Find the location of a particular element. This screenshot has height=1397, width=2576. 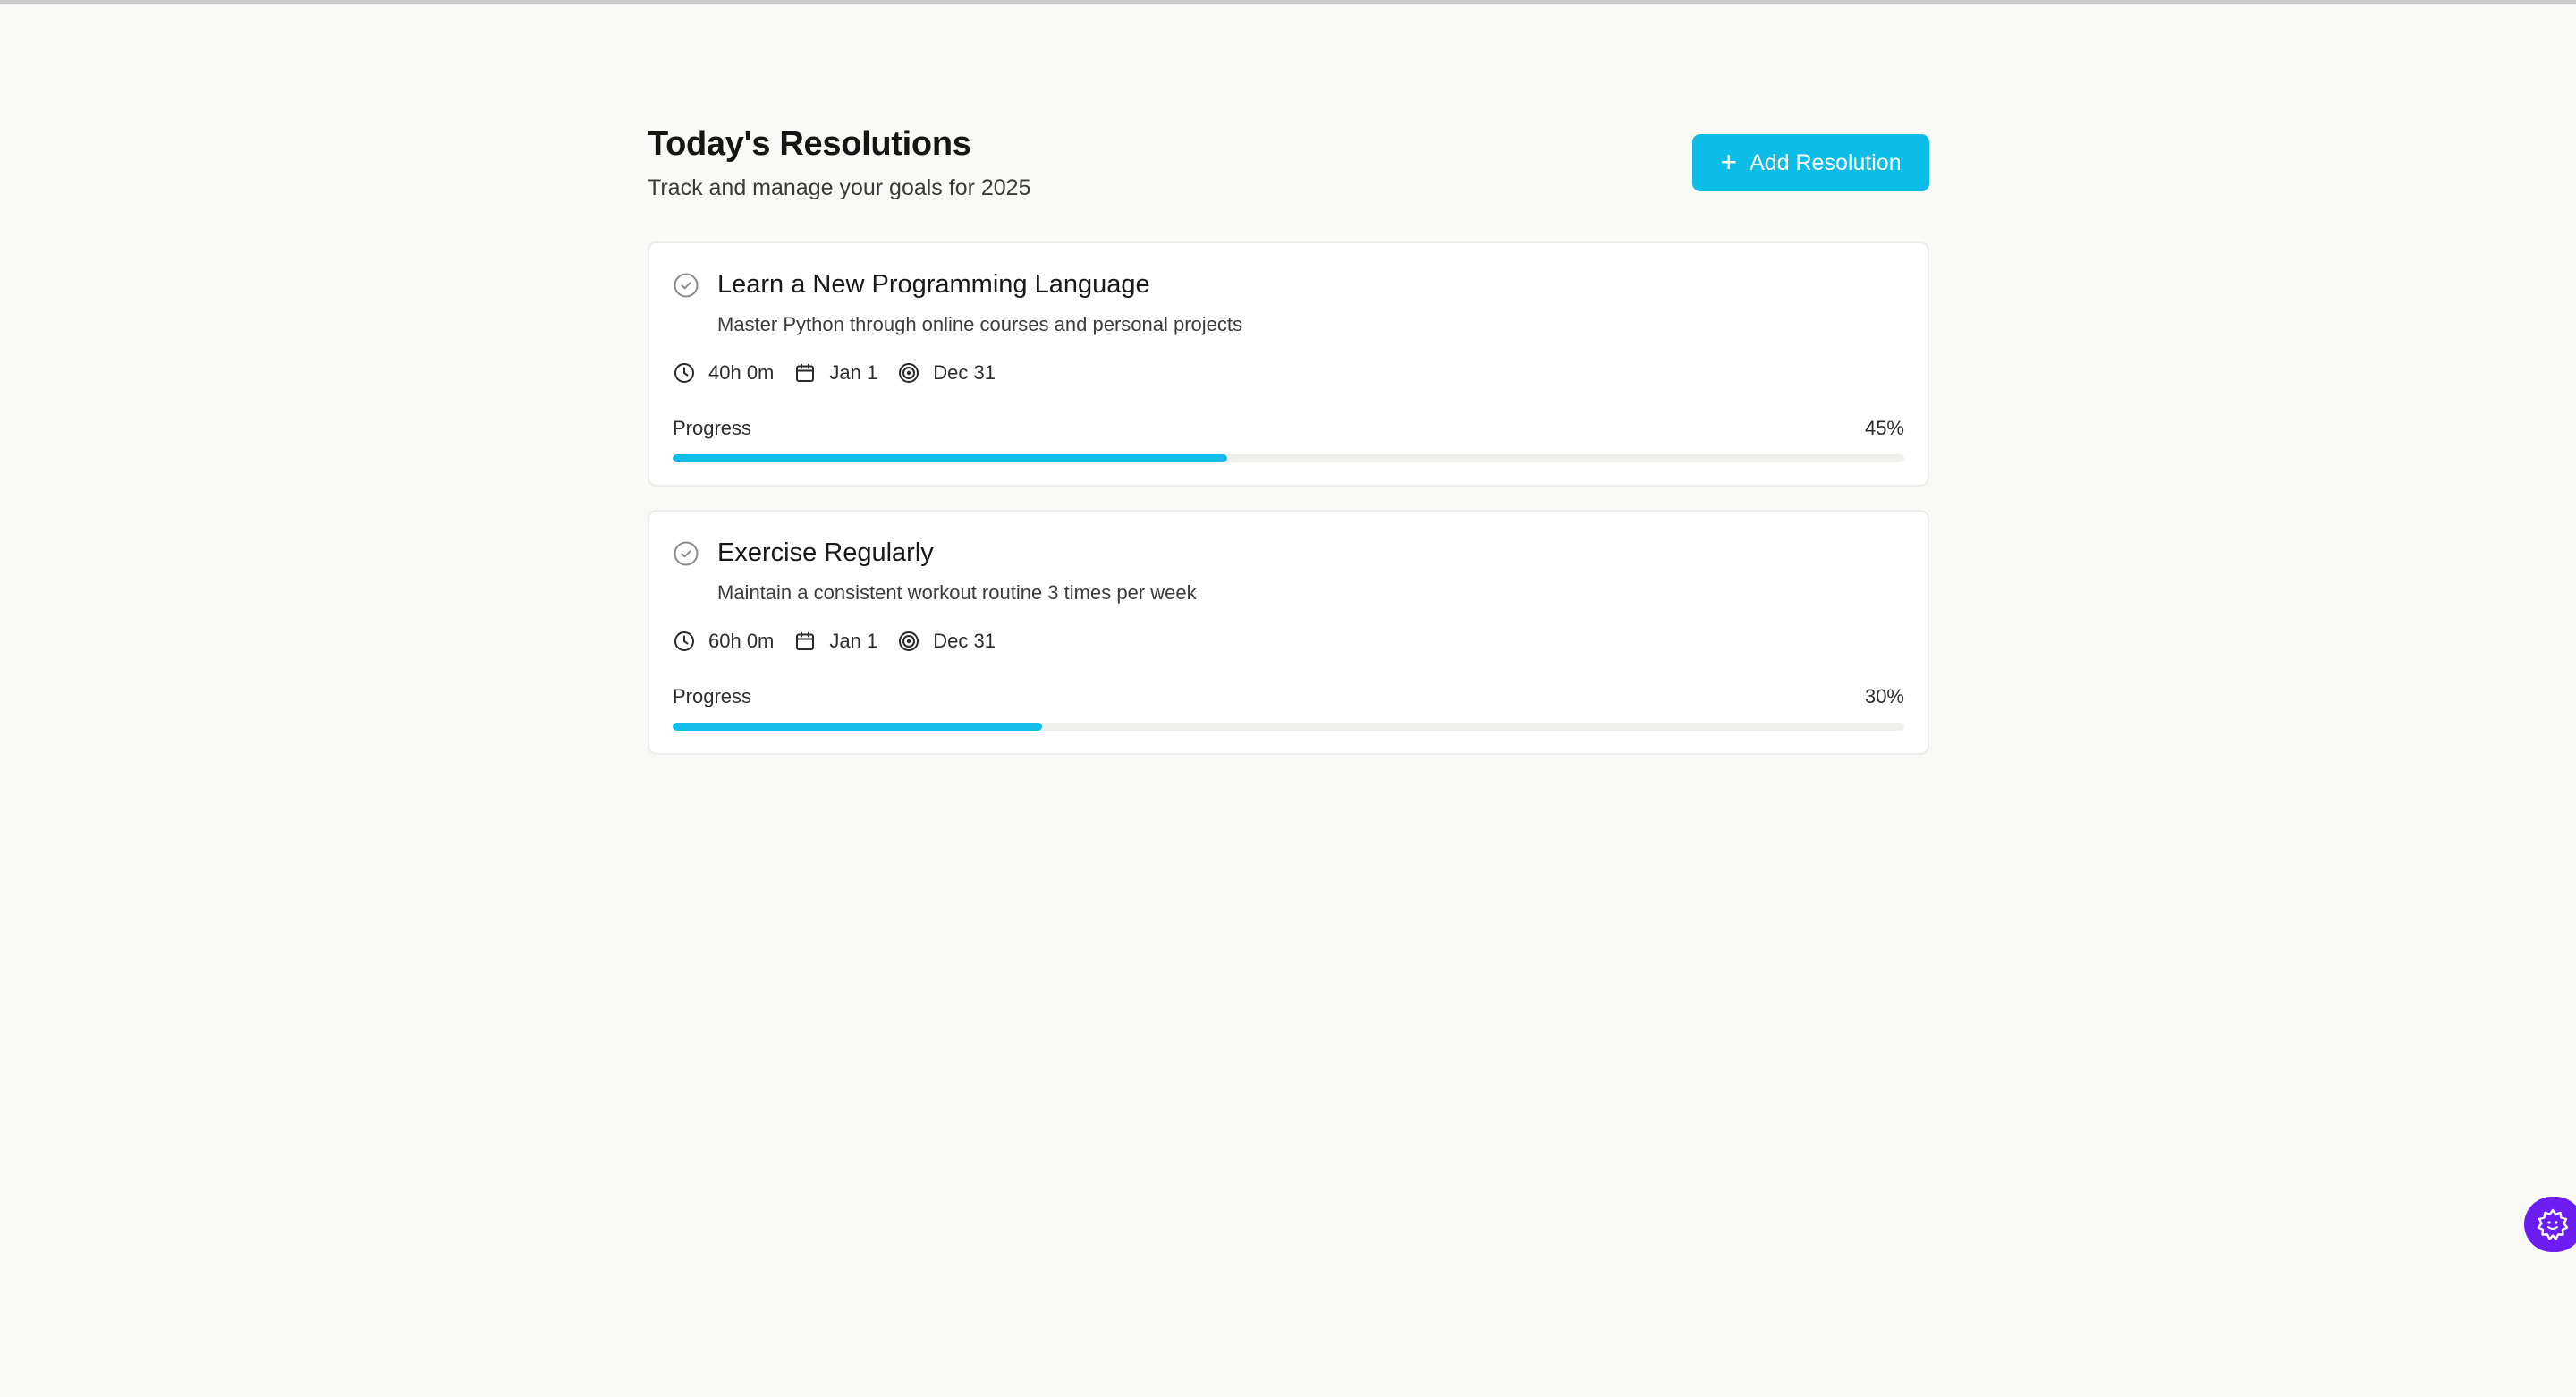

page-title: Today's Resolutions is located at coordinates (809, 144).